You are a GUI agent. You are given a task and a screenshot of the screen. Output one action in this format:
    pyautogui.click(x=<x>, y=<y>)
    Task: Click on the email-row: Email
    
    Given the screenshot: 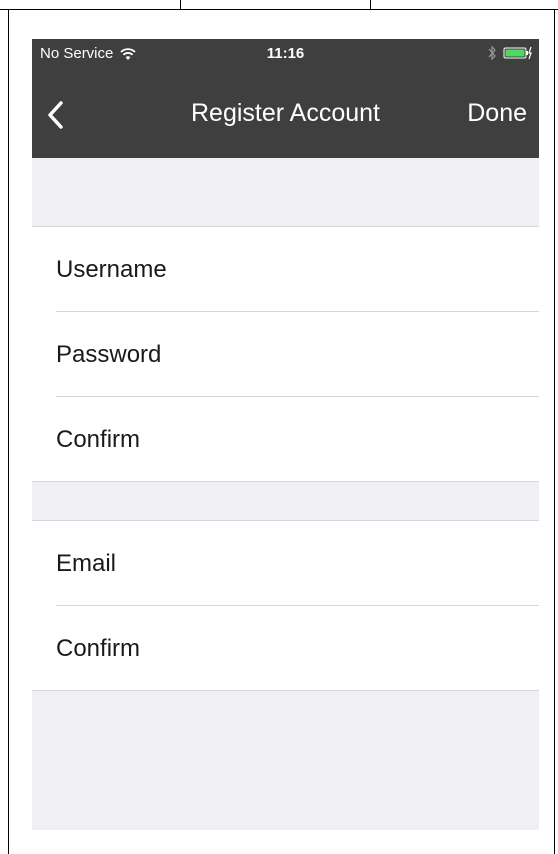 What is the action you would take?
    pyautogui.click(x=285, y=563)
    